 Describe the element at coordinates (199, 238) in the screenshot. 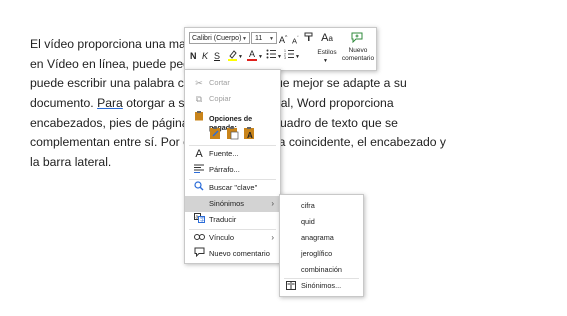

I see `link-icon` at that location.